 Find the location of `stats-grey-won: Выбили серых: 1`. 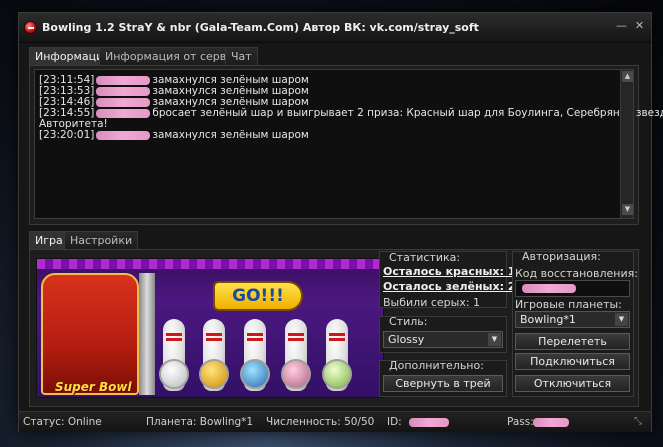

stats-grey-won: Выбили серых: 1 is located at coordinates (432, 302).